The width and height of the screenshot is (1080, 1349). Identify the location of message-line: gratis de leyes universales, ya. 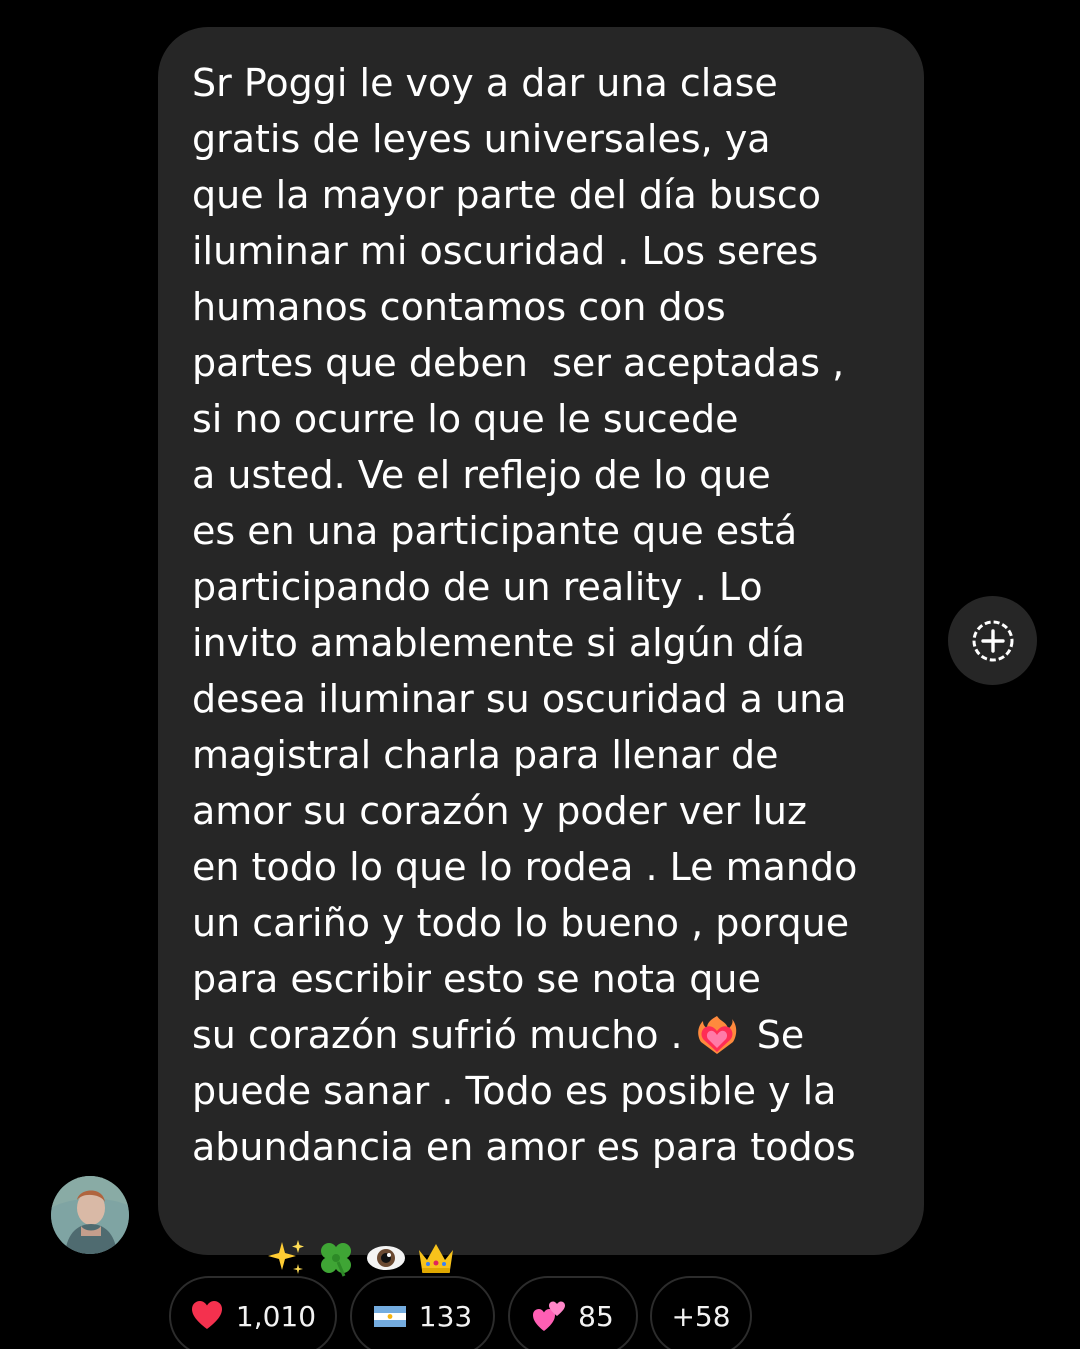
(481, 139).